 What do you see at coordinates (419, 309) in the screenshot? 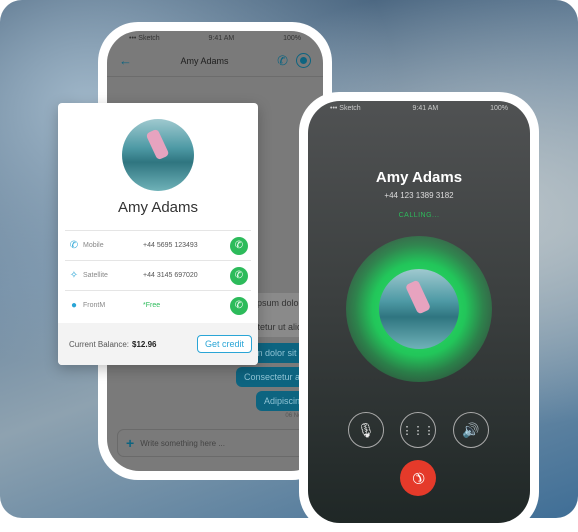
I see `caller-avatar` at bounding box center [419, 309].